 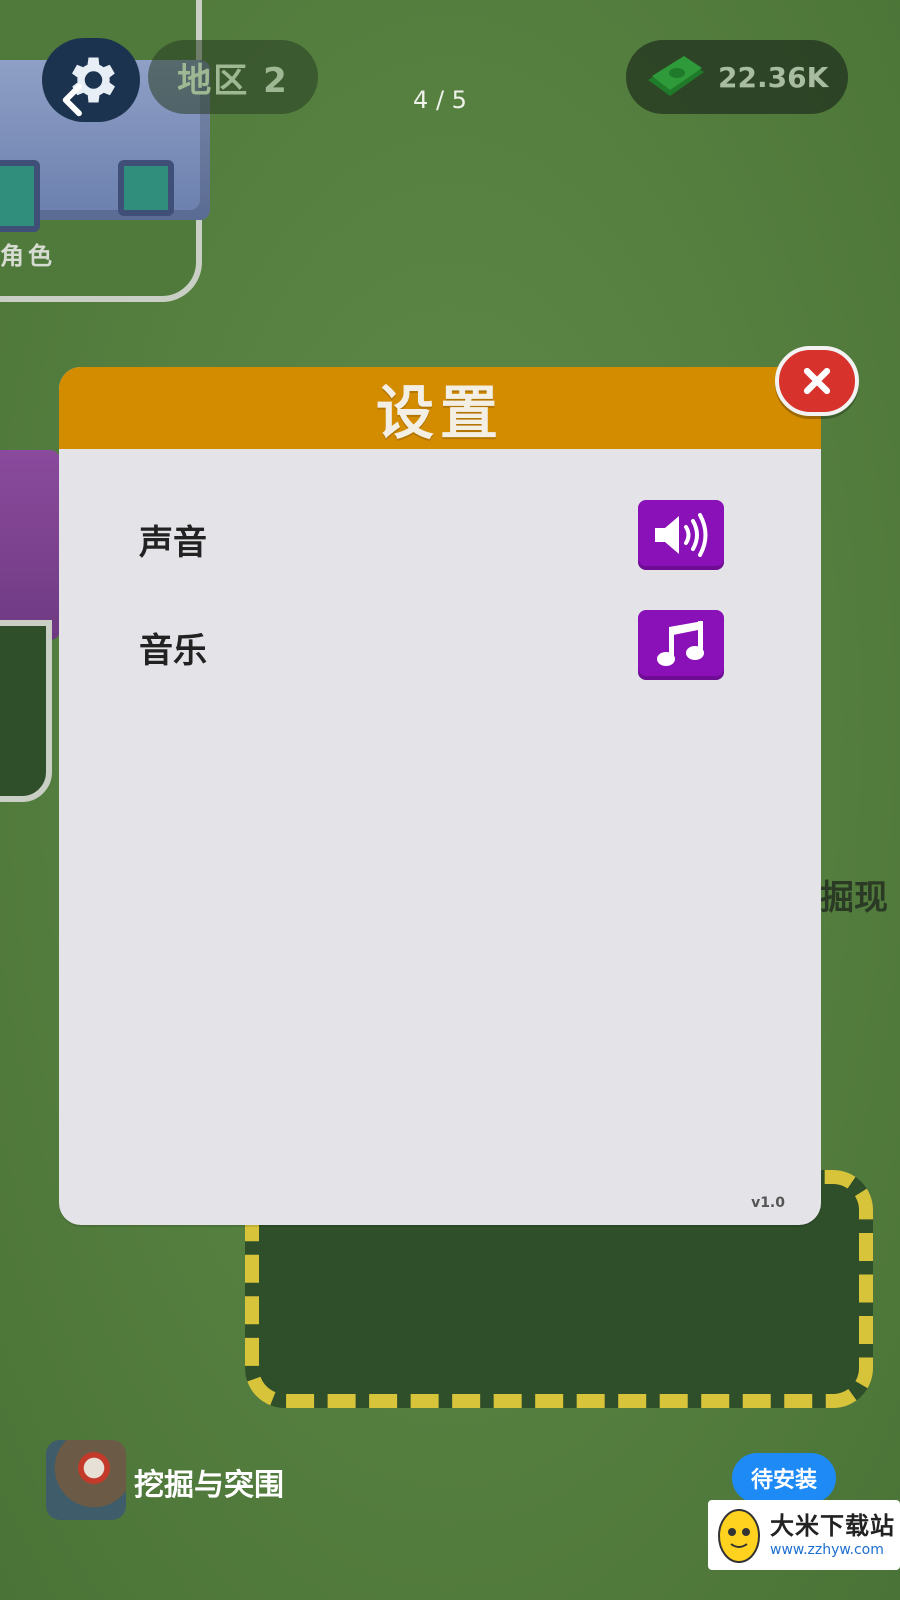 I want to click on role-label: 角色, so click(x=28, y=256).